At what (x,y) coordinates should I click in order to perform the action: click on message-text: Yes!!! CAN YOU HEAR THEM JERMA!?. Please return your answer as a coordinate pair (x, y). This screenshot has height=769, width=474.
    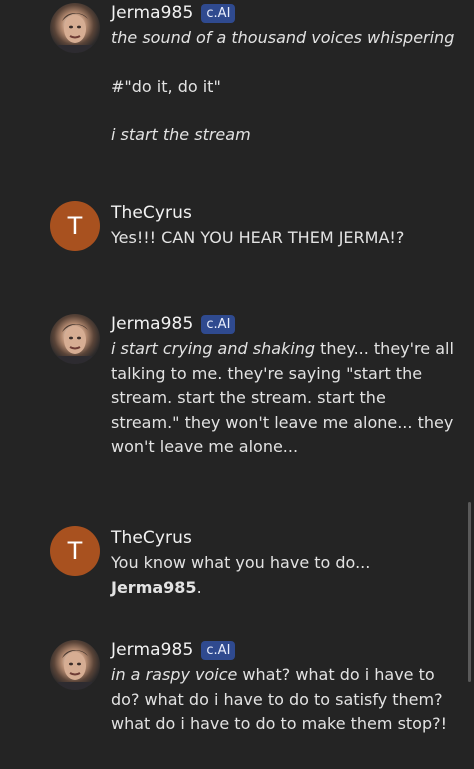
    Looking at the image, I should click on (258, 237).